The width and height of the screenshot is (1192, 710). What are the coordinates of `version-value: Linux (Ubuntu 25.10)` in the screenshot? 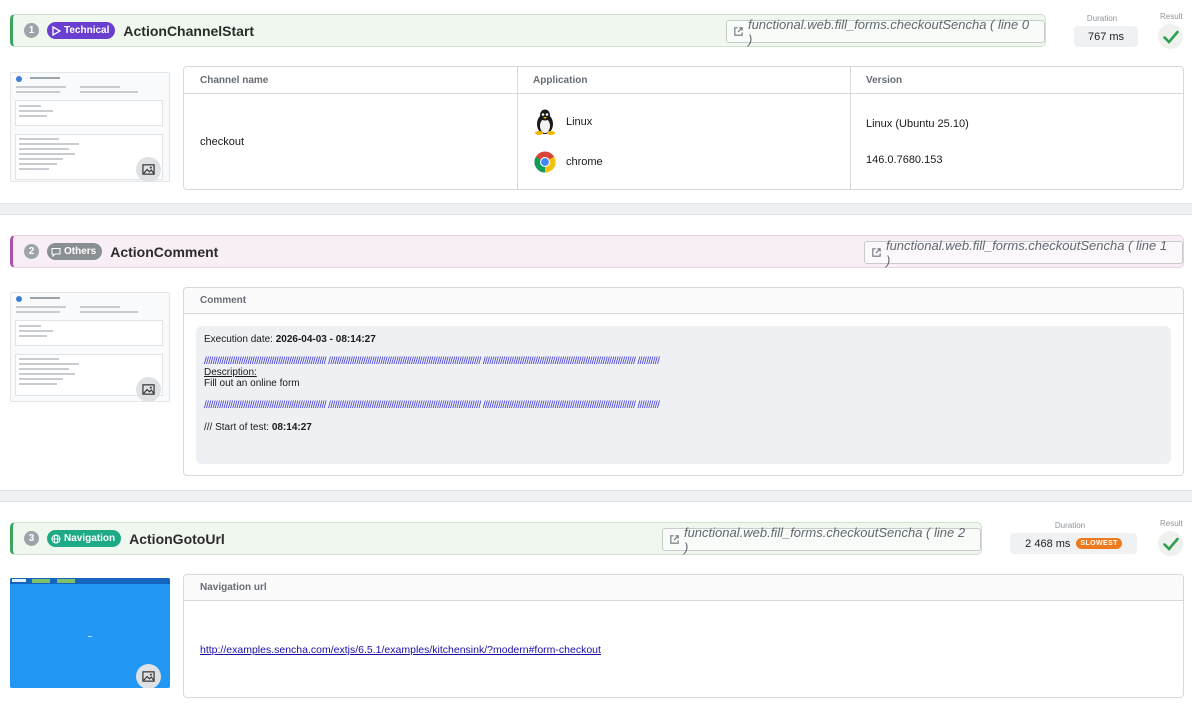 It's located at (917, 124).